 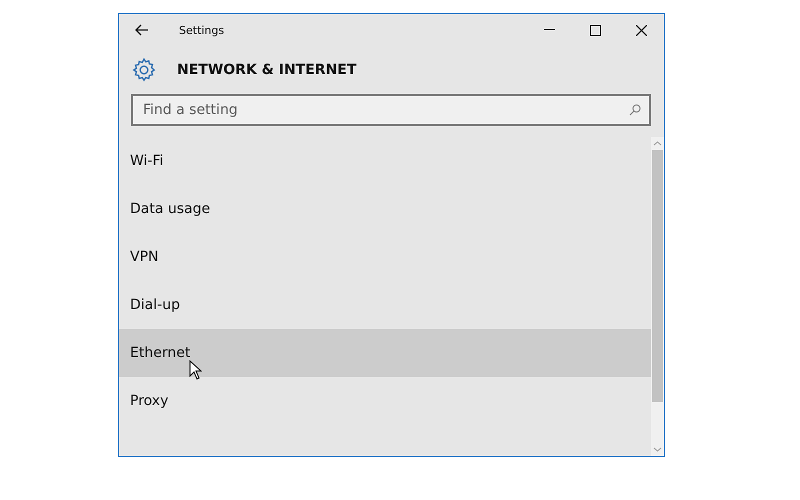 I want to click on menu-item: Wi-Fi, so click(x=385, y=161).